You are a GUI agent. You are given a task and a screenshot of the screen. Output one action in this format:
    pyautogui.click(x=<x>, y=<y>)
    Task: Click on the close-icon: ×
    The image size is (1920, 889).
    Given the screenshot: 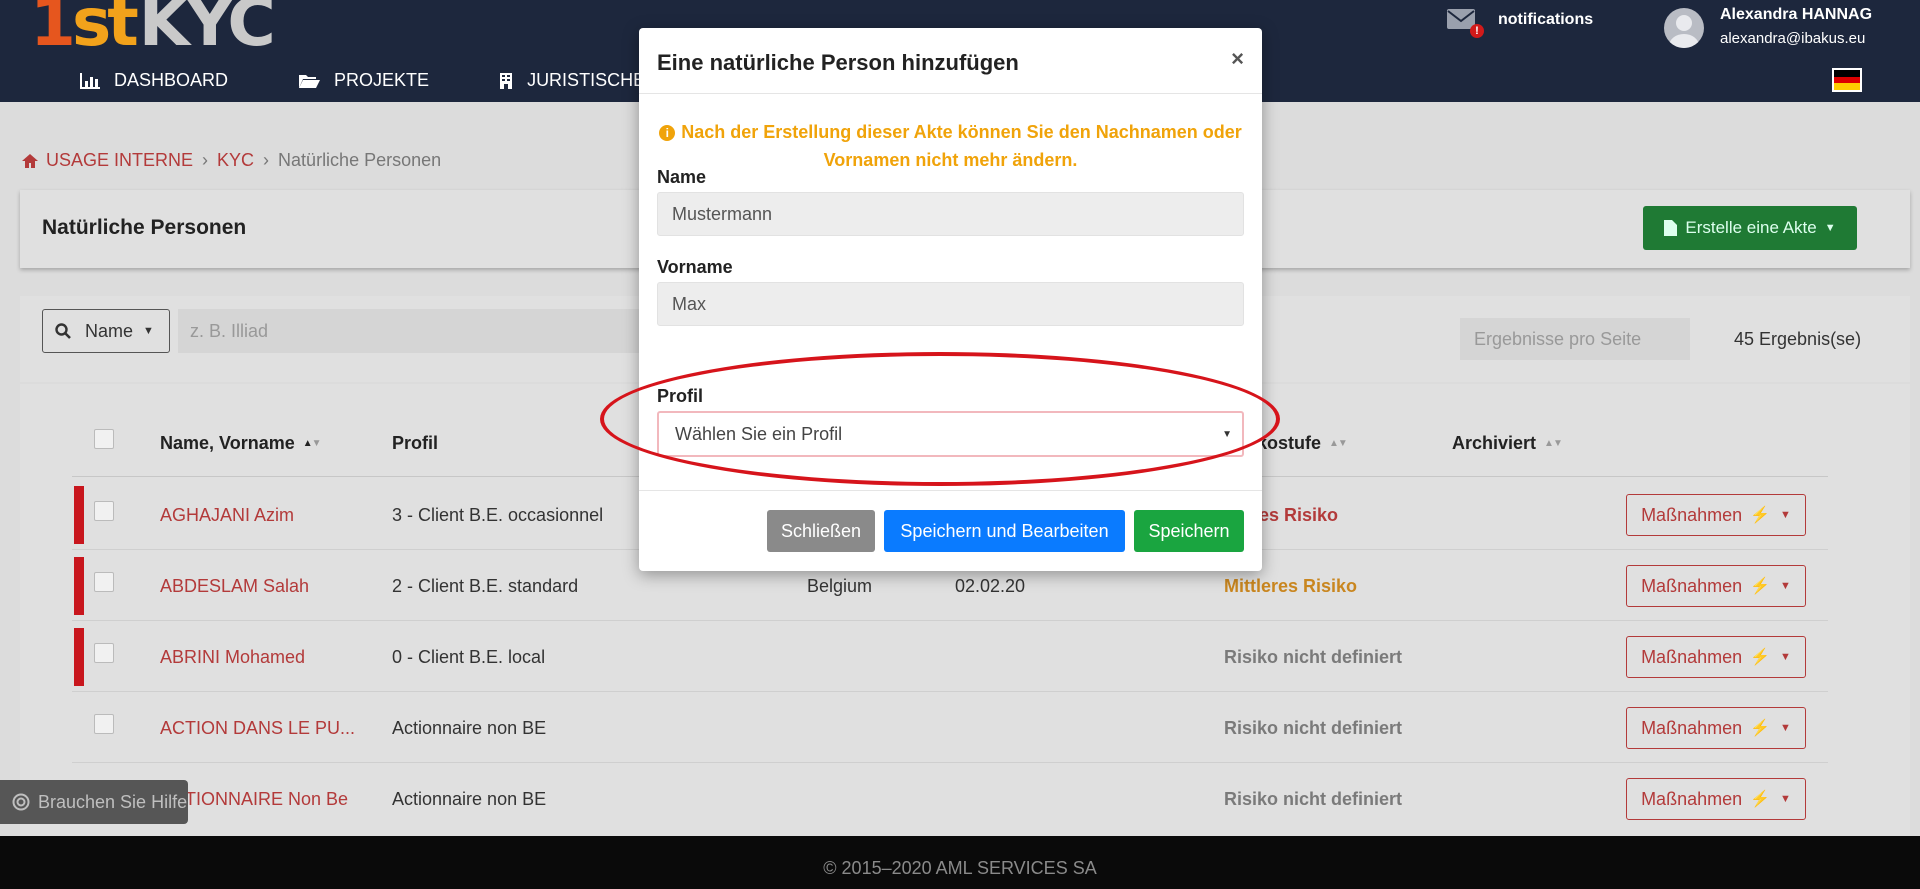 What is the action you would take?
    pyautogui.click(x=1237, y=59)
    